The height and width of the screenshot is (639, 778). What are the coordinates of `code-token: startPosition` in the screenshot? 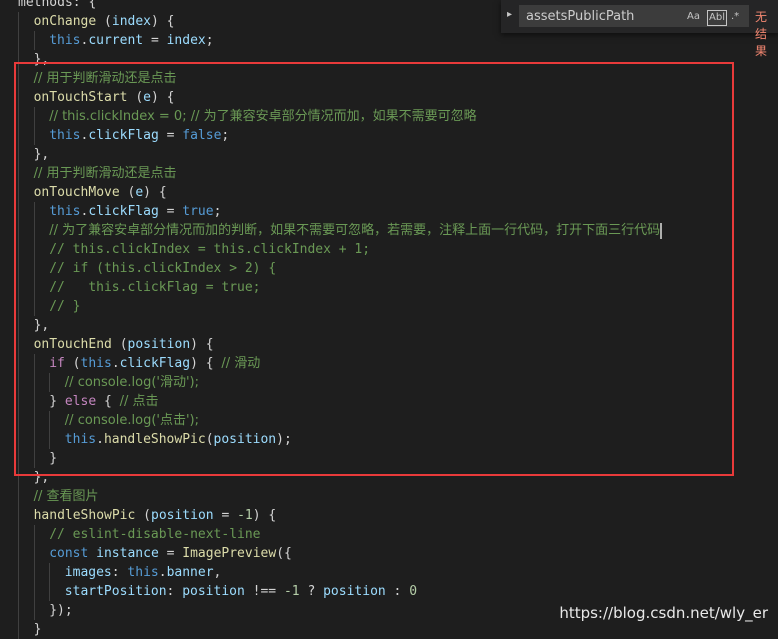 It's located at (115, 591).